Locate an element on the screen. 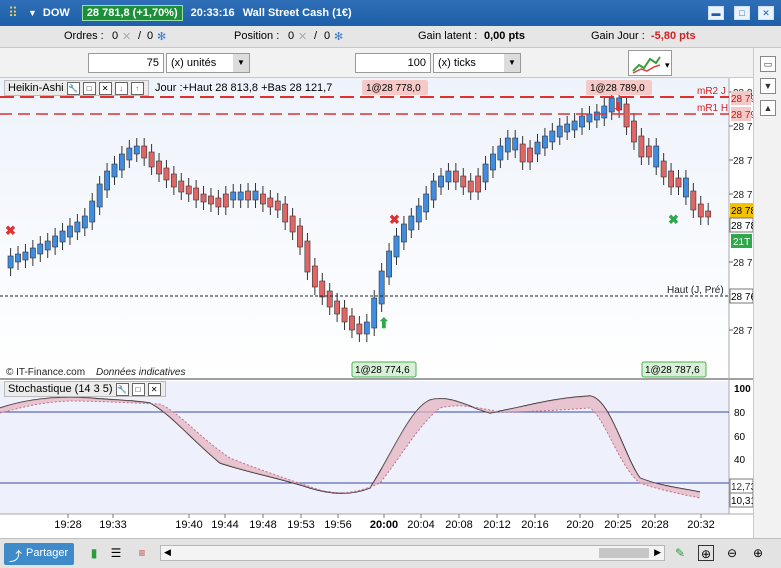  list-icon: ☰ is located at coordinates (116, 553).